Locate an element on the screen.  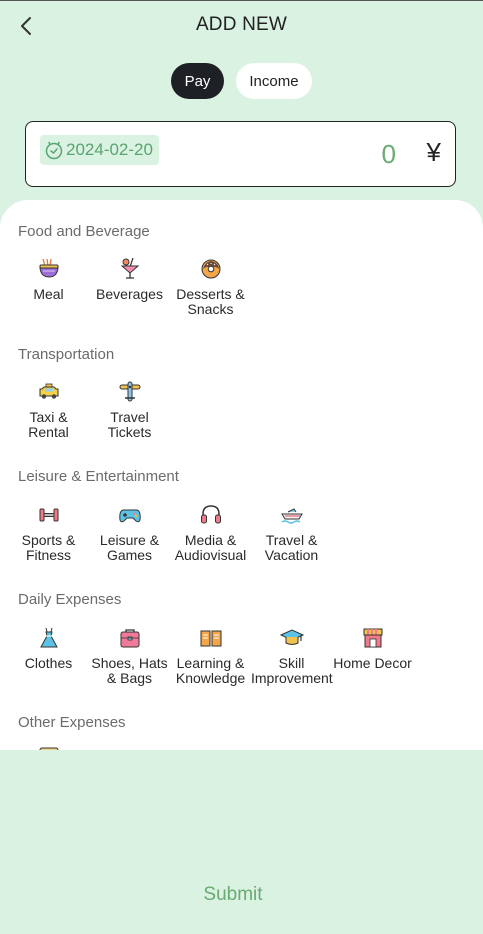
category-travel-tickets: Travel Tickets is located at coordinates (129, 410).